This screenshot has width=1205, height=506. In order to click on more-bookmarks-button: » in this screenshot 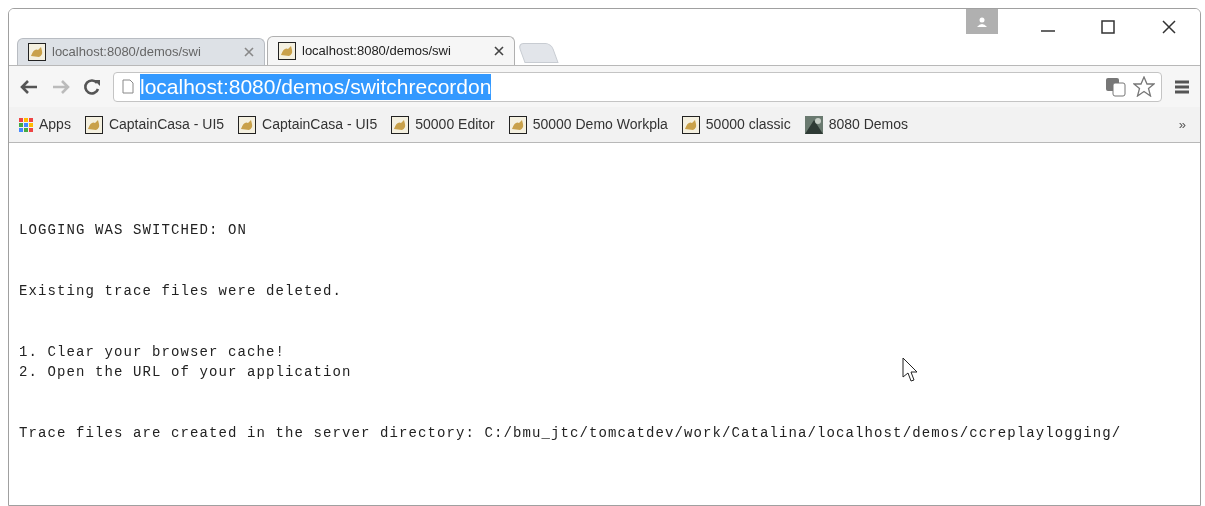, I will do `click(1182, 124)`.